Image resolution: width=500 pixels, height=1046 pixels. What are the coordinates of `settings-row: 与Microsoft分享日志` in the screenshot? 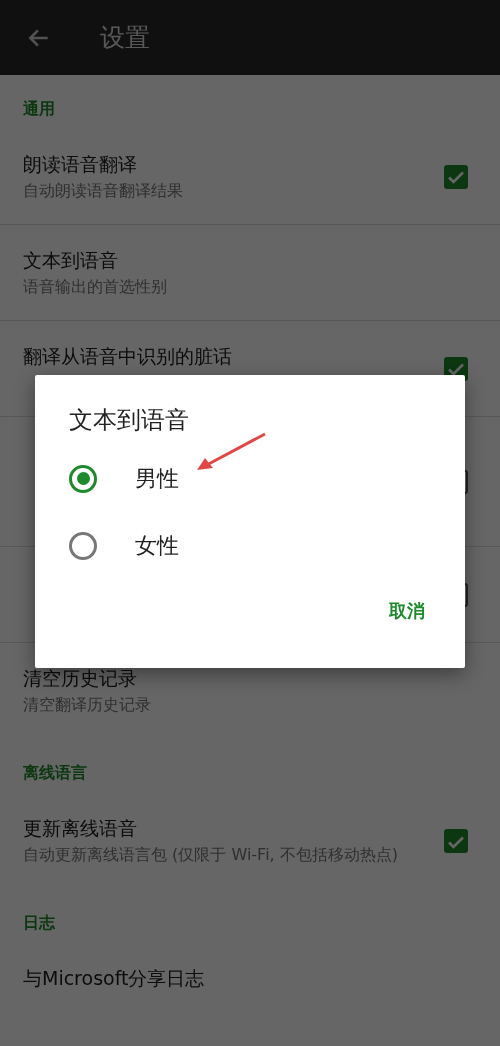 It's located at (250, 991).